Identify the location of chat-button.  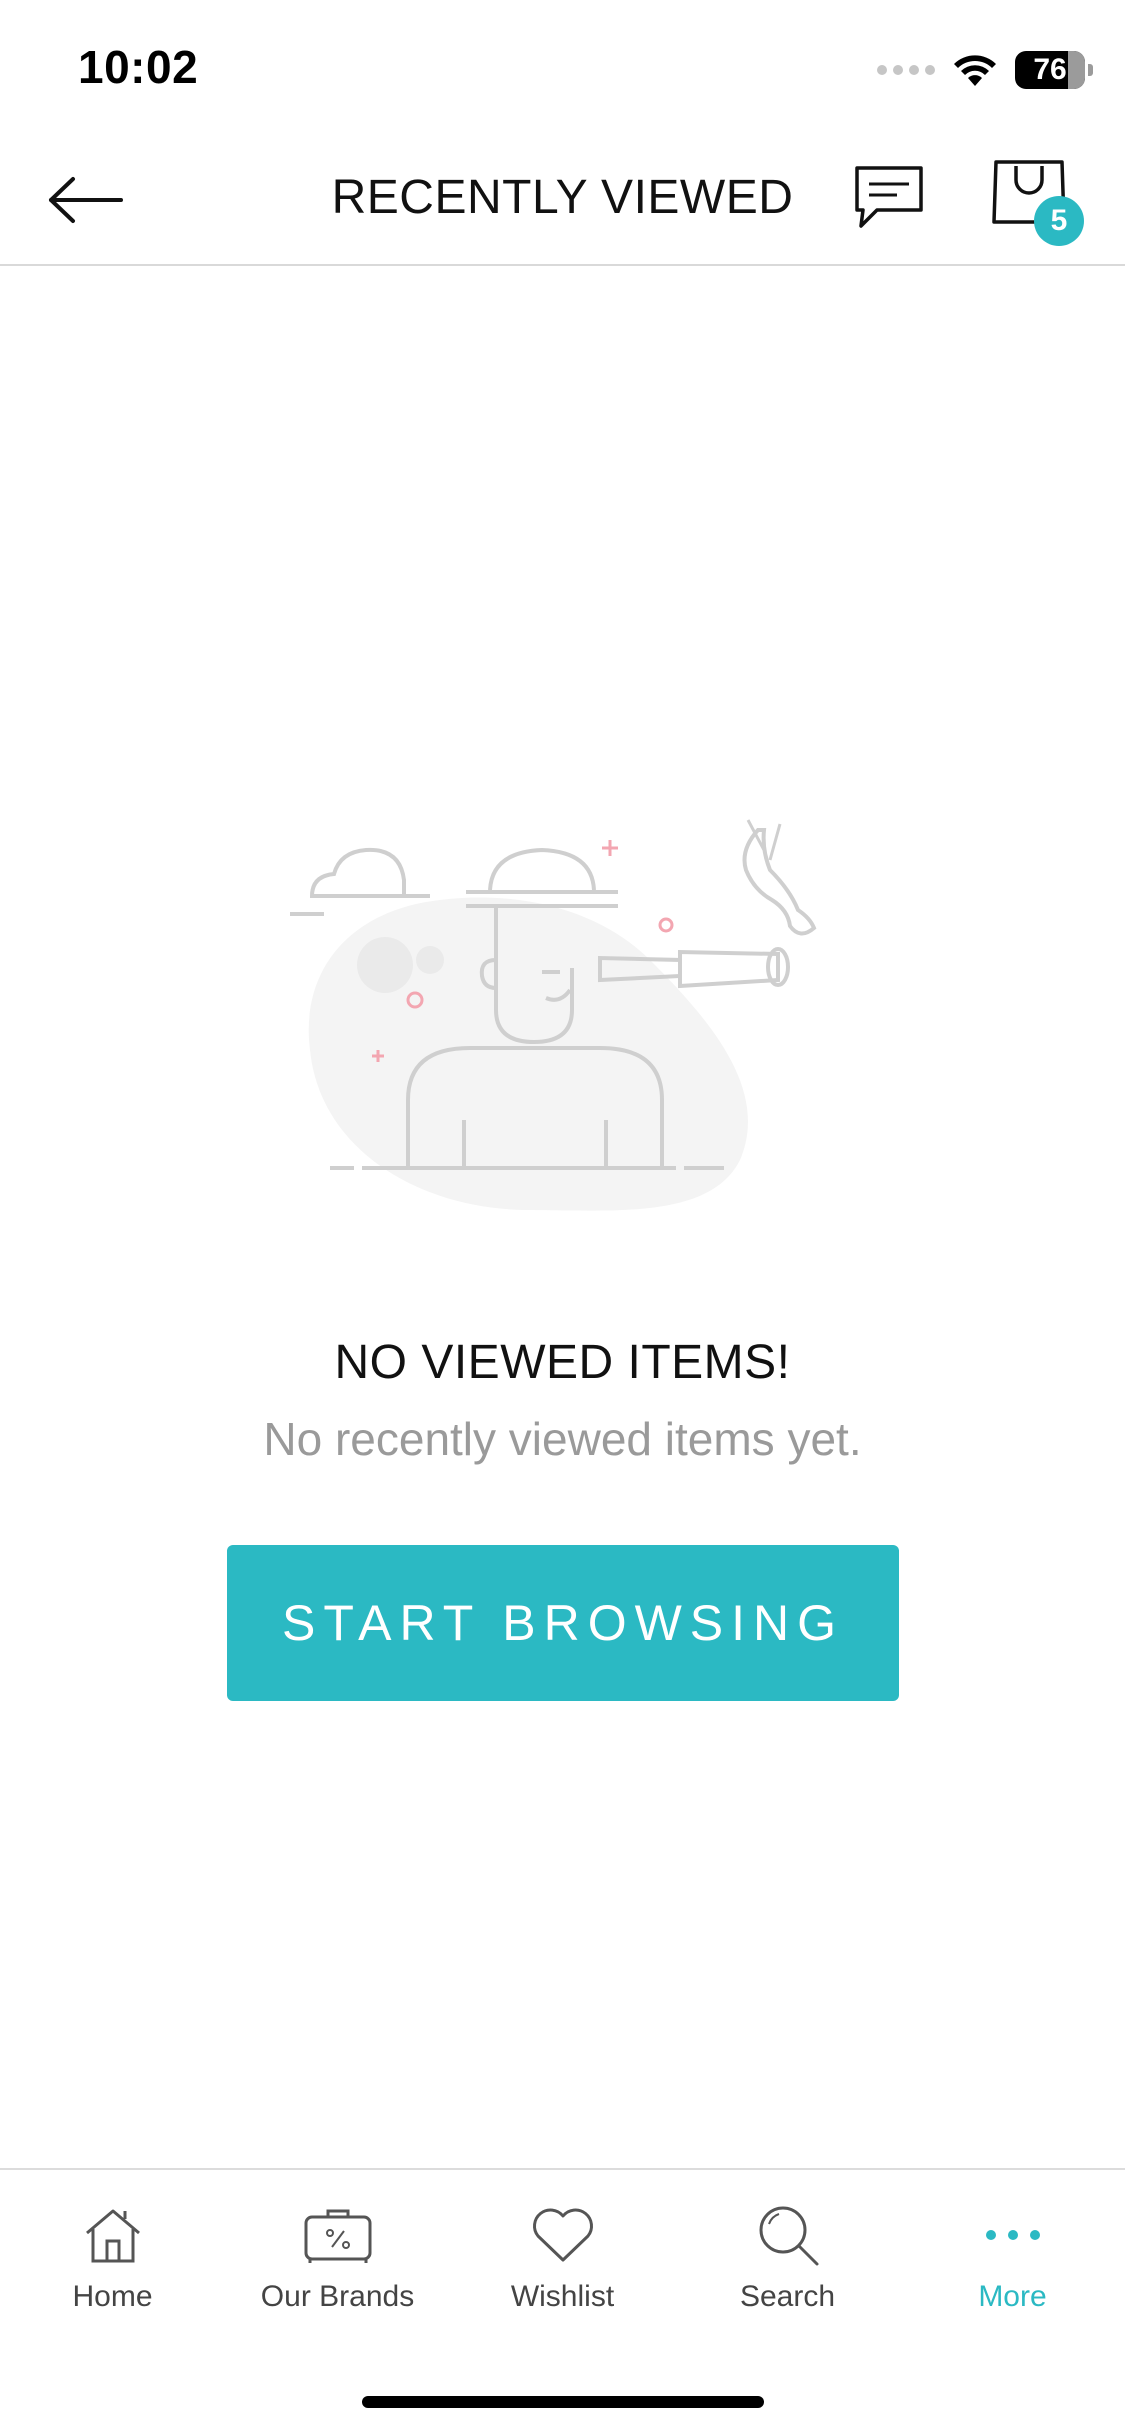
(889, 198).